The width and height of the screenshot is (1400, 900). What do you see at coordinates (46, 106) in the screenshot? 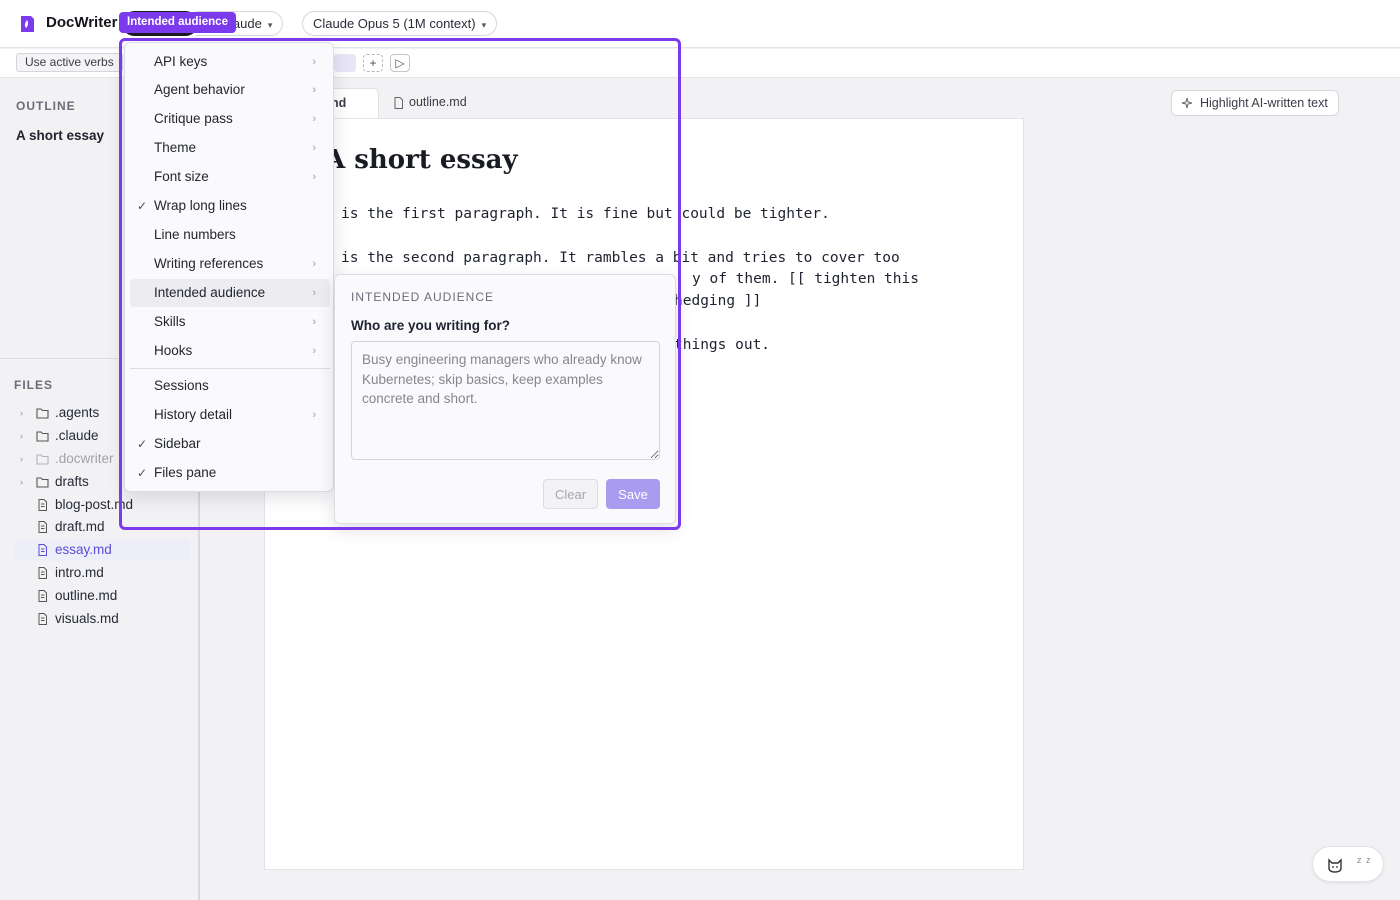
I see `outline-label: OUTLINE` at bounding box center [46, 106].